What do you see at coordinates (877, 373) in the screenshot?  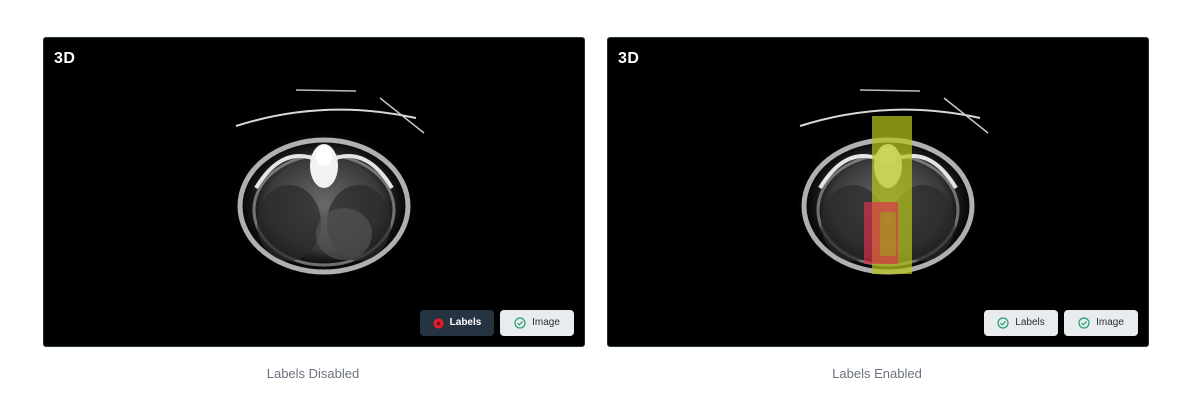 I see `caption-labels-enabled: Labels Enabled` at bounding box center [877, 373].